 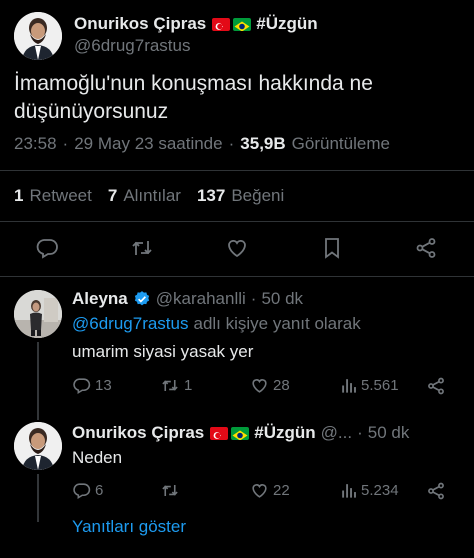 What do you see at coordinates (148, 144) in the screenshot?
I see `main-tweet-date: 29 May 23 saatinde` at bounding box center [148, 144].